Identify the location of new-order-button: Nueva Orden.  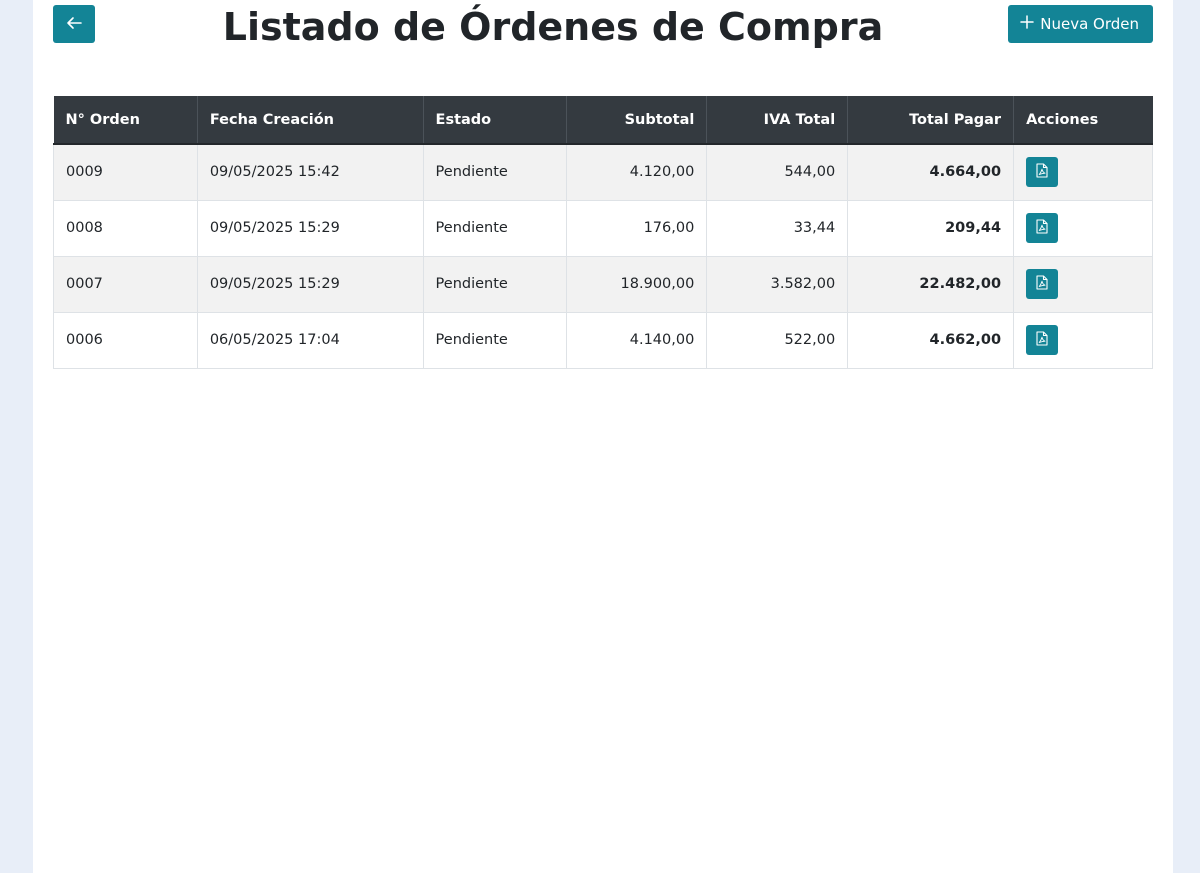
(1080, 24).